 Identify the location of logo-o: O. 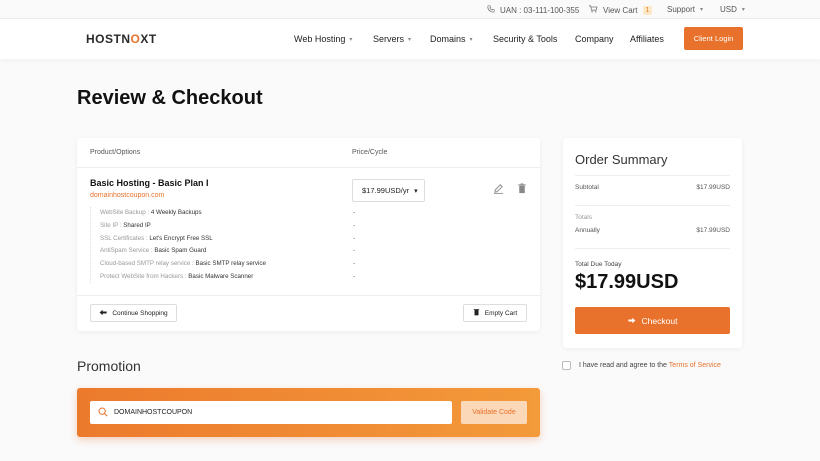
(135, 39).